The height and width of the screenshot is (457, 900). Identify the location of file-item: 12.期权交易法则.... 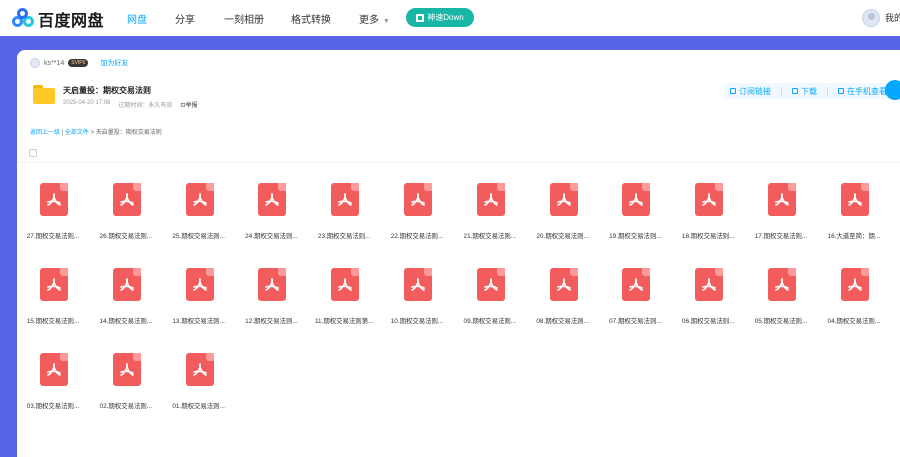
(271, 301).